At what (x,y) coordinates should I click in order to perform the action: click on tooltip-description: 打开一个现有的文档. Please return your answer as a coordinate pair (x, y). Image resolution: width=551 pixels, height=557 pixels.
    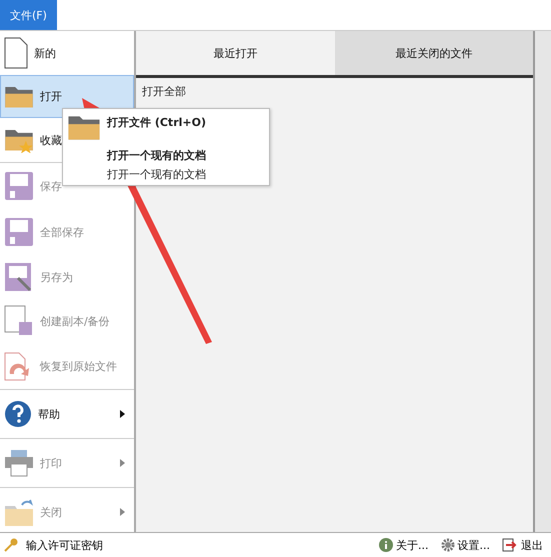
    Looking at the image, I should click on (156, 174).